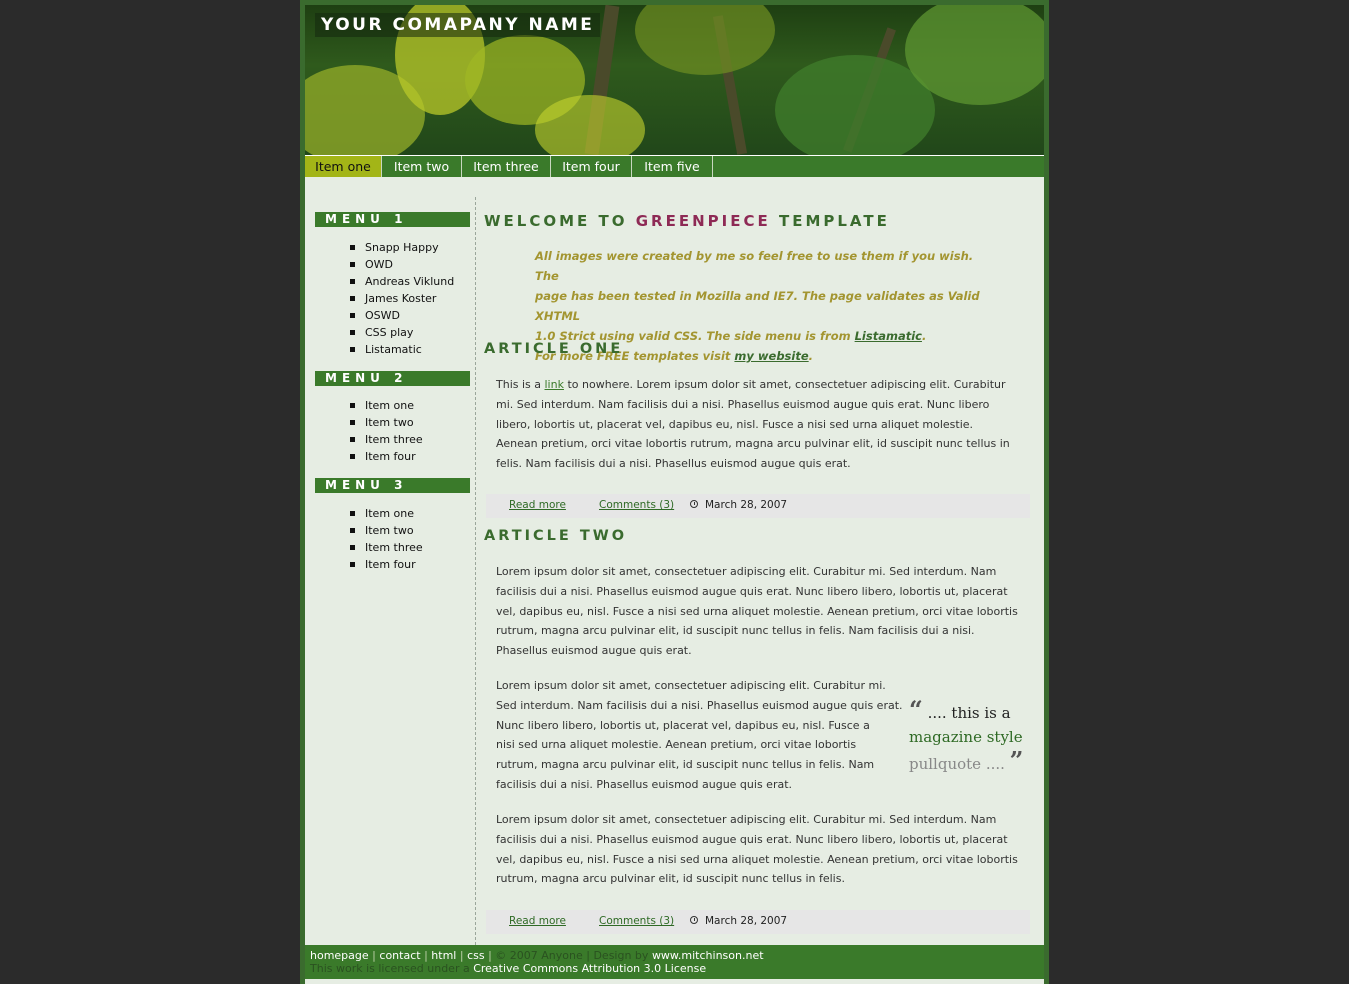  I want to click on menu-1-item: Listamatic, so click(402, 349).